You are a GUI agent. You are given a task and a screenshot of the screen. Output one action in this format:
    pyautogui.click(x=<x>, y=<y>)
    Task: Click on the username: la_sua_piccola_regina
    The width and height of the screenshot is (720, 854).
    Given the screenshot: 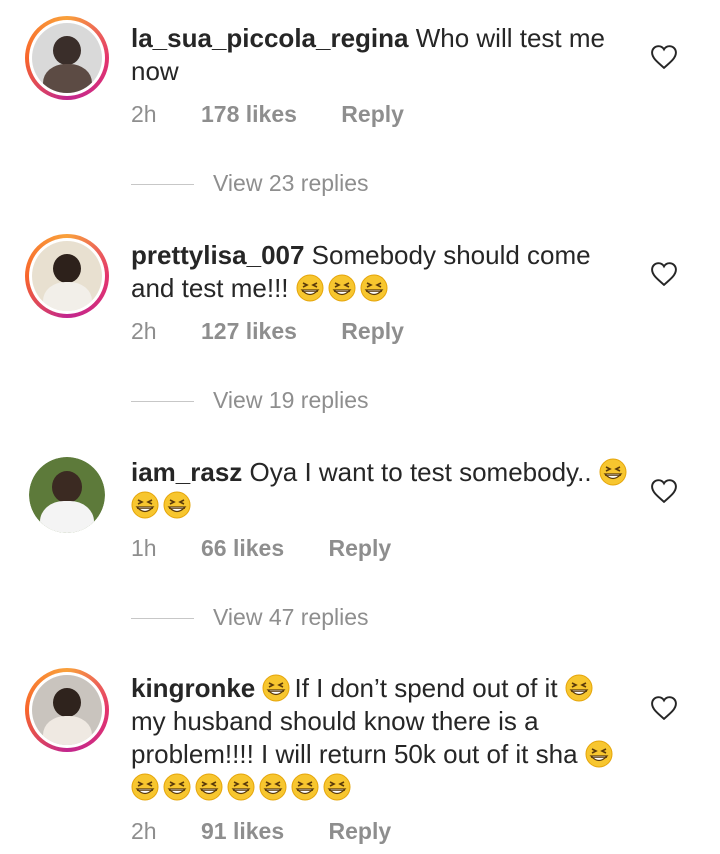 What is the action you would take?
    pyautogui.click(x=269, y=38)
    